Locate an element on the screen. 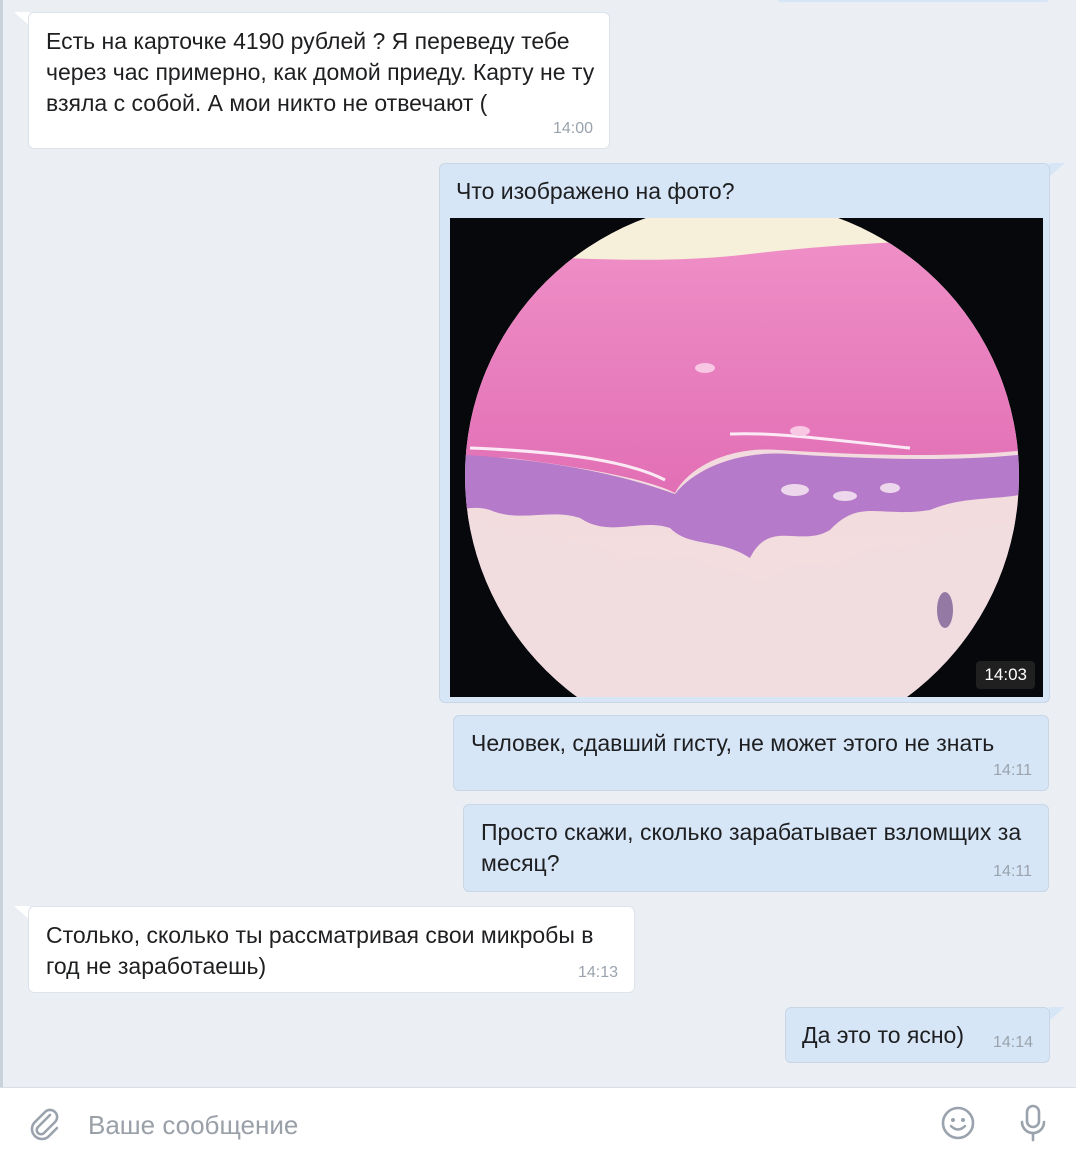 The width and height of the screenshot is (1076, 1160). microphone-icon is located at coordinates (1033, 1123).